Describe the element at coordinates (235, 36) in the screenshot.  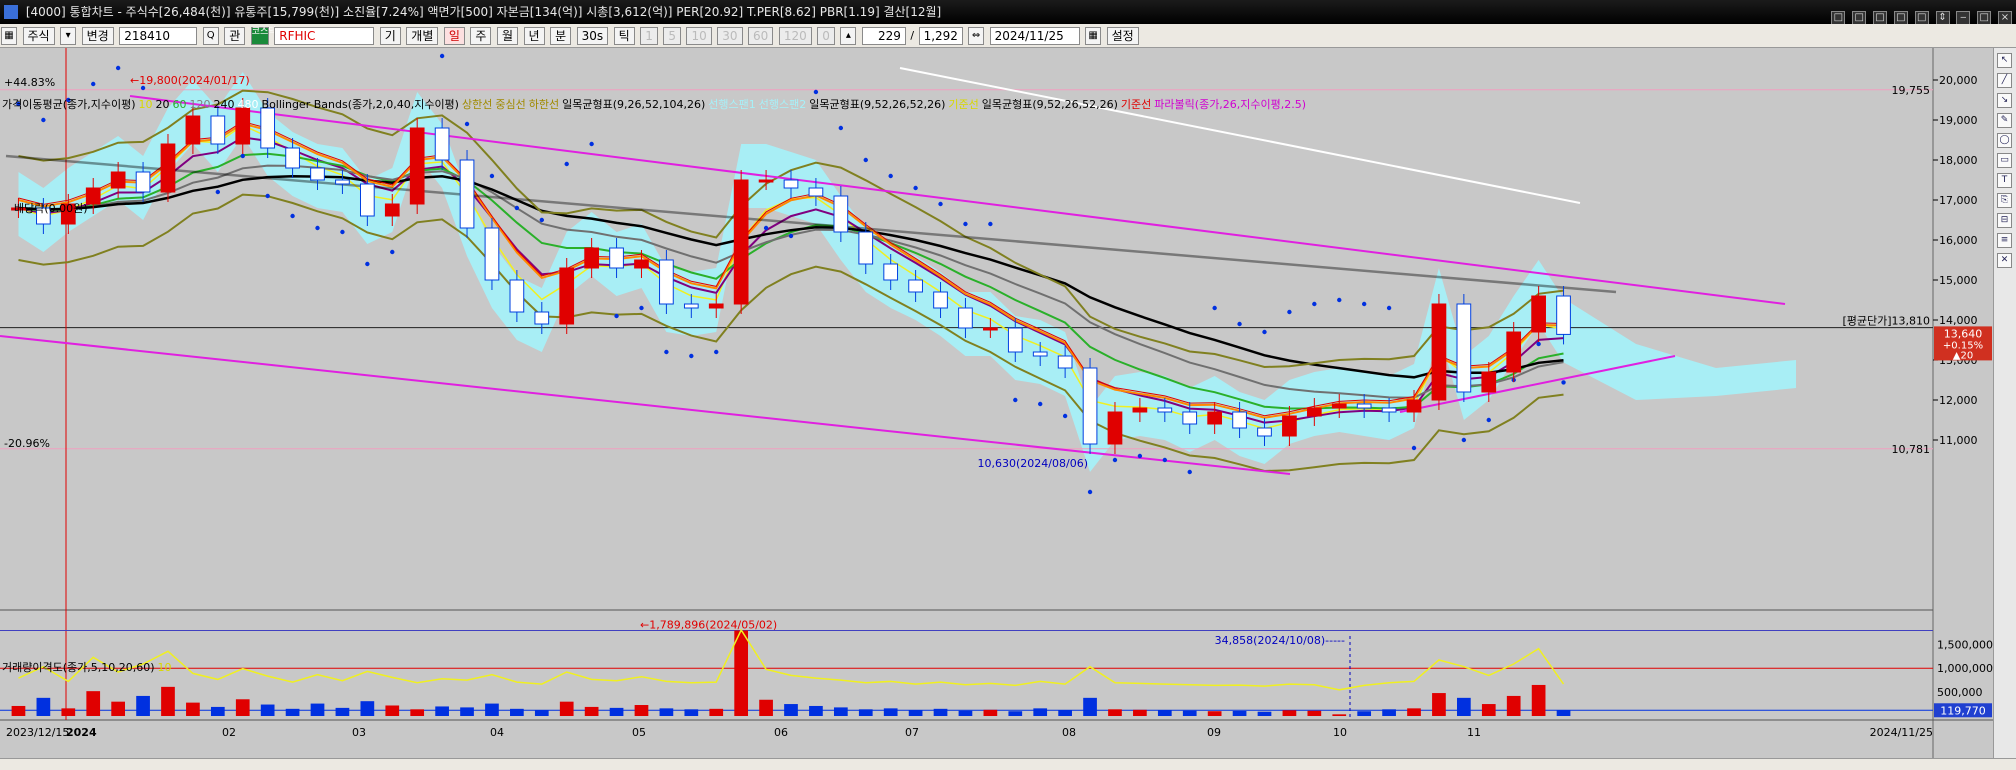
I see `link-button: 관` at that location.